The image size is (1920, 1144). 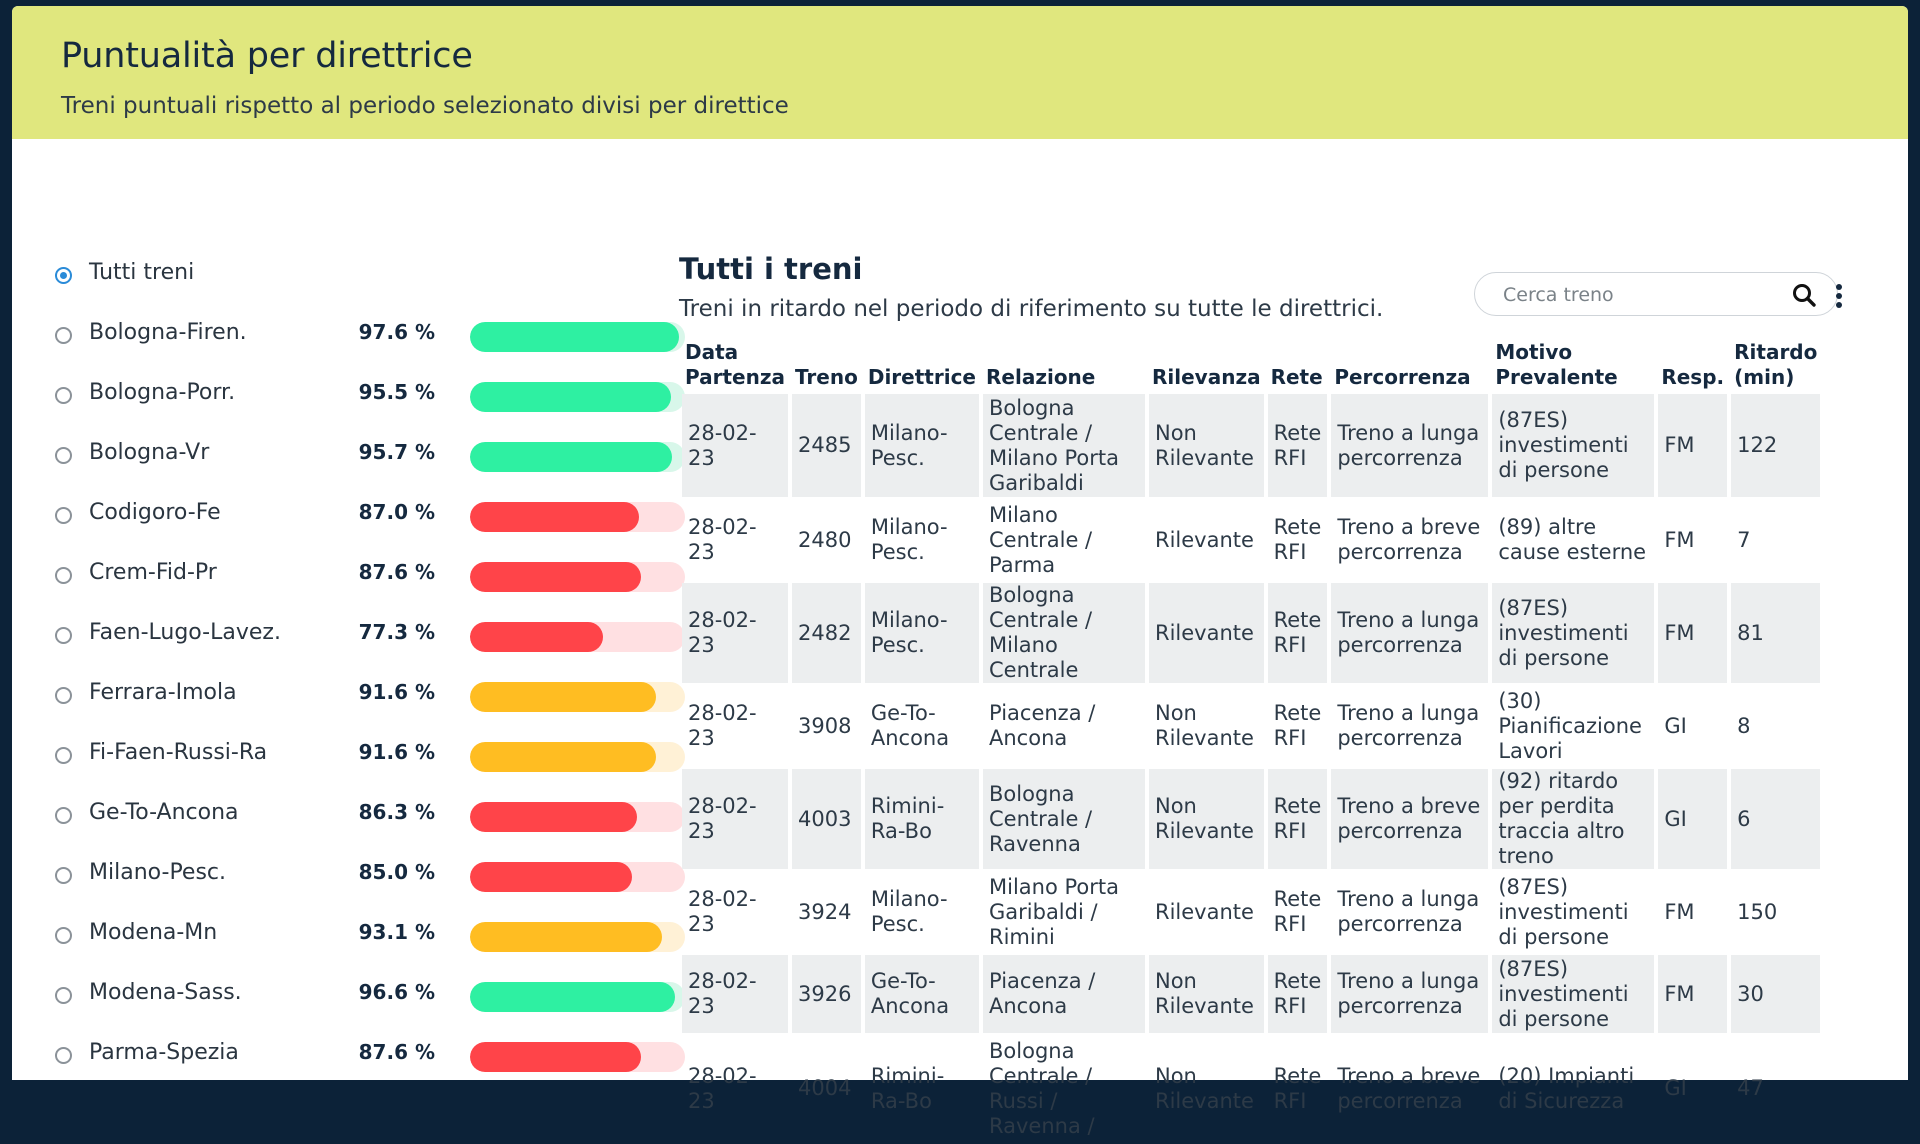 I want to click on column-header: Rilevanza, so click(x=1206, y=365).